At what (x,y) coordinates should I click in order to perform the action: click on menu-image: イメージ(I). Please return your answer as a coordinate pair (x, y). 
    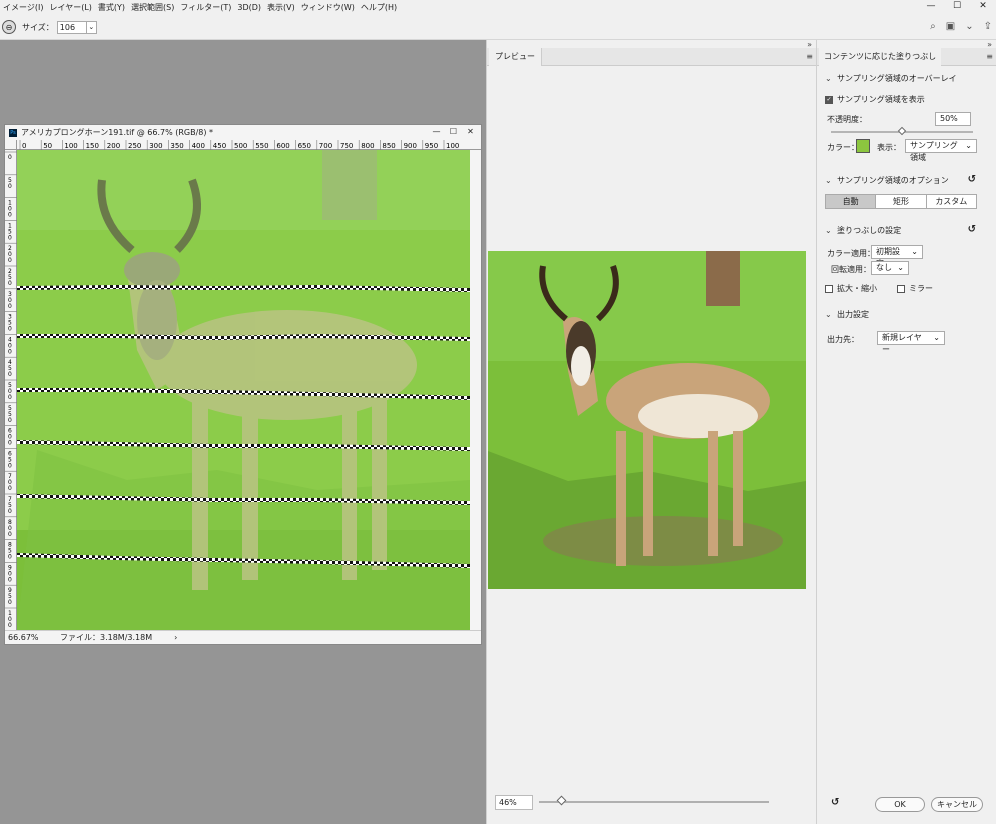
    Looking at the image, I should click on (23, 7).